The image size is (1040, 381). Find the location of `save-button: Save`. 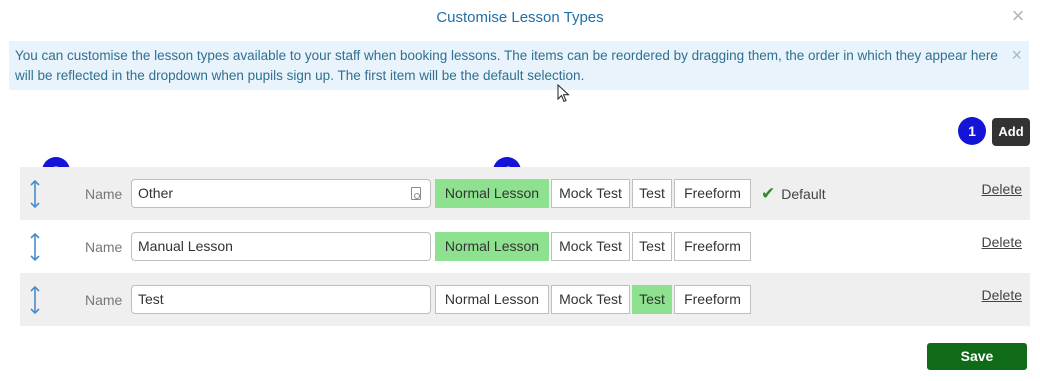

save-button: Save is located at coordinates (977, 356).